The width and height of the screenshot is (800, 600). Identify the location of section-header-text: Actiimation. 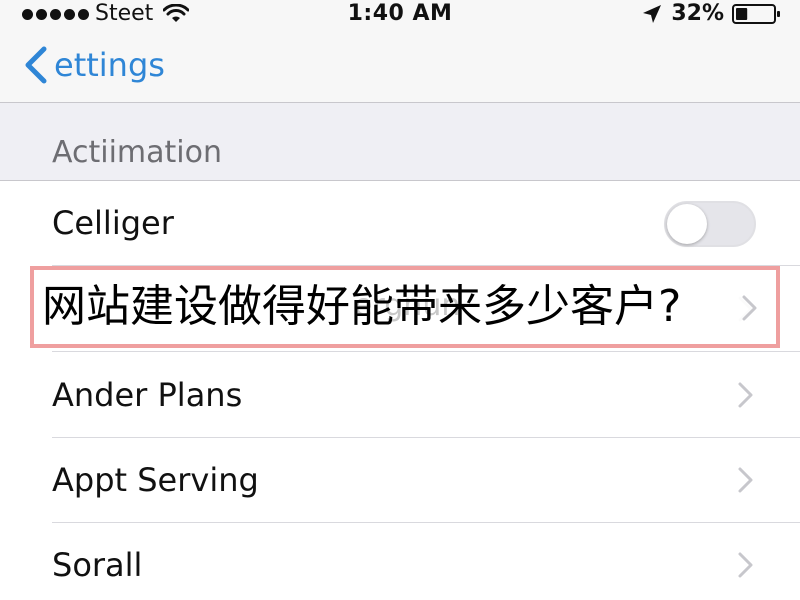
(137, 152).